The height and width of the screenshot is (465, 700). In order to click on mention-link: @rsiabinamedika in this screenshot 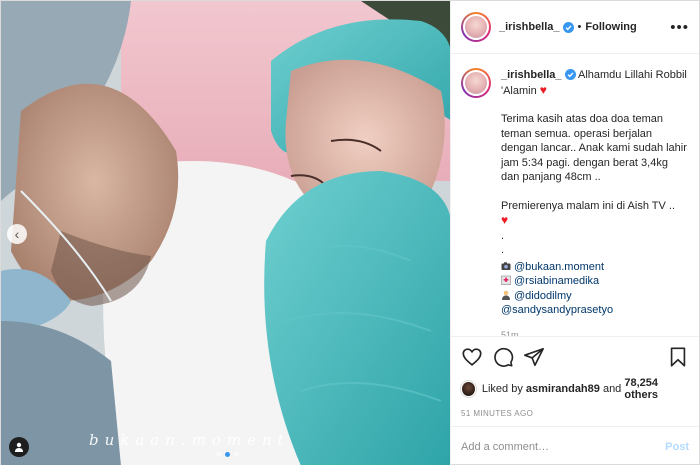, I will do `click(556, 281)`.